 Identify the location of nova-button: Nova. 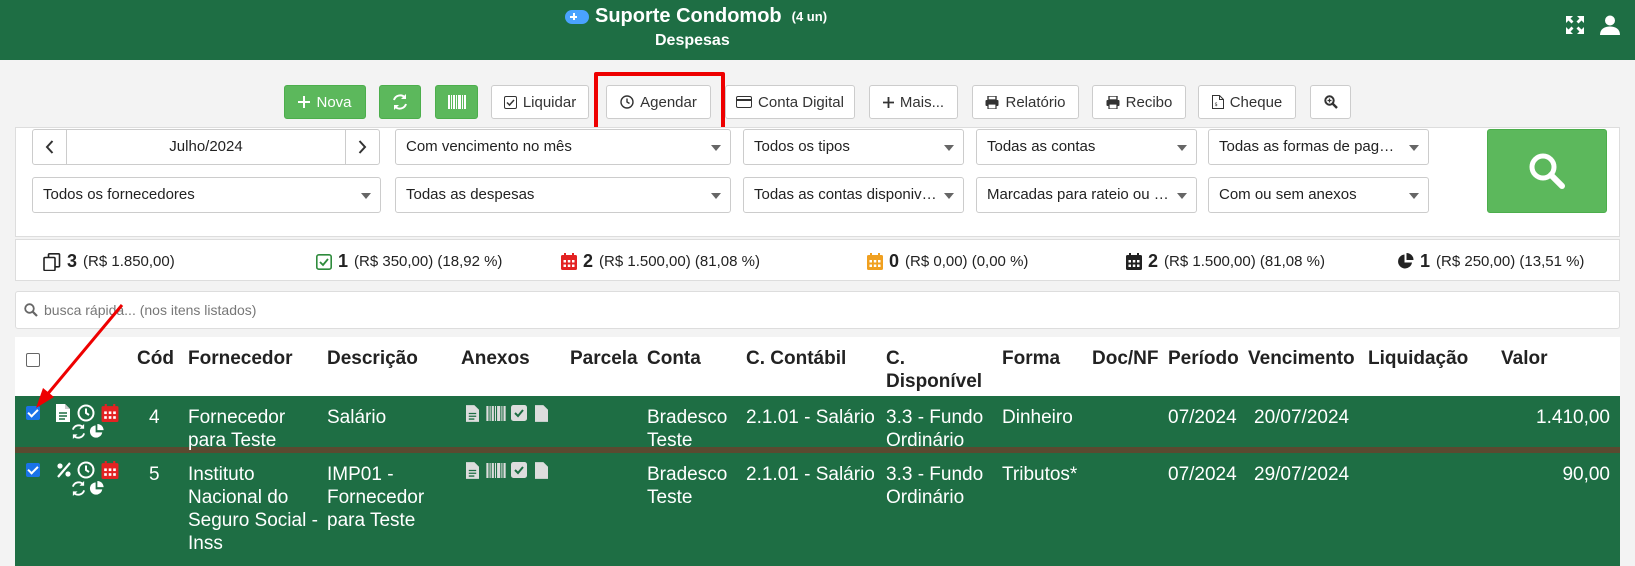
(325, 102).